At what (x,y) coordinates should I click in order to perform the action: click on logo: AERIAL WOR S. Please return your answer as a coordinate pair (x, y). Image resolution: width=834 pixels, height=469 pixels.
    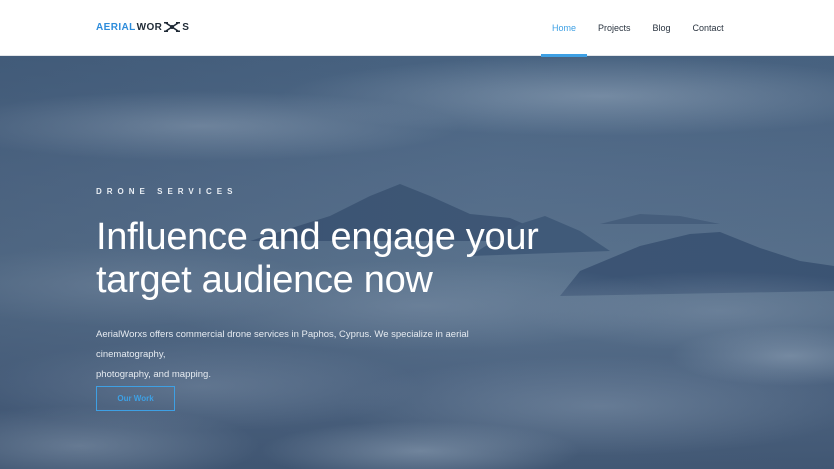
    Looking at the image, I should click on (142, 27).